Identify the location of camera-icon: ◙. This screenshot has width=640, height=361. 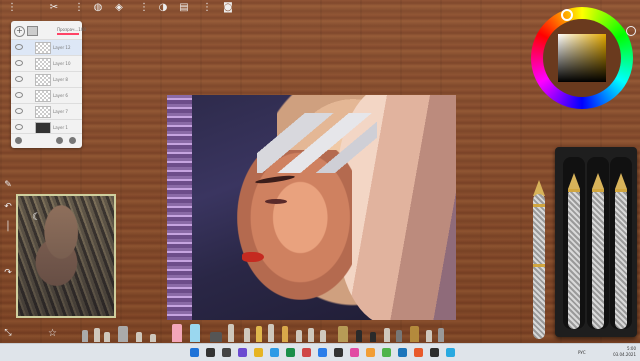
(228, 8).